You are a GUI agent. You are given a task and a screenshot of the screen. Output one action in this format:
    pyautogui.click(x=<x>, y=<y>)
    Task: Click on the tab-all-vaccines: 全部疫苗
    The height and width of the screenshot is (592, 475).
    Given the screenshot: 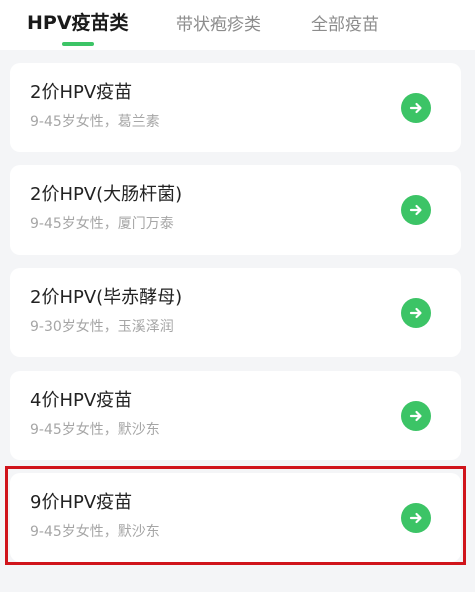 What is the action you would take?
    pyautogui.click(x=345, y=22)
    